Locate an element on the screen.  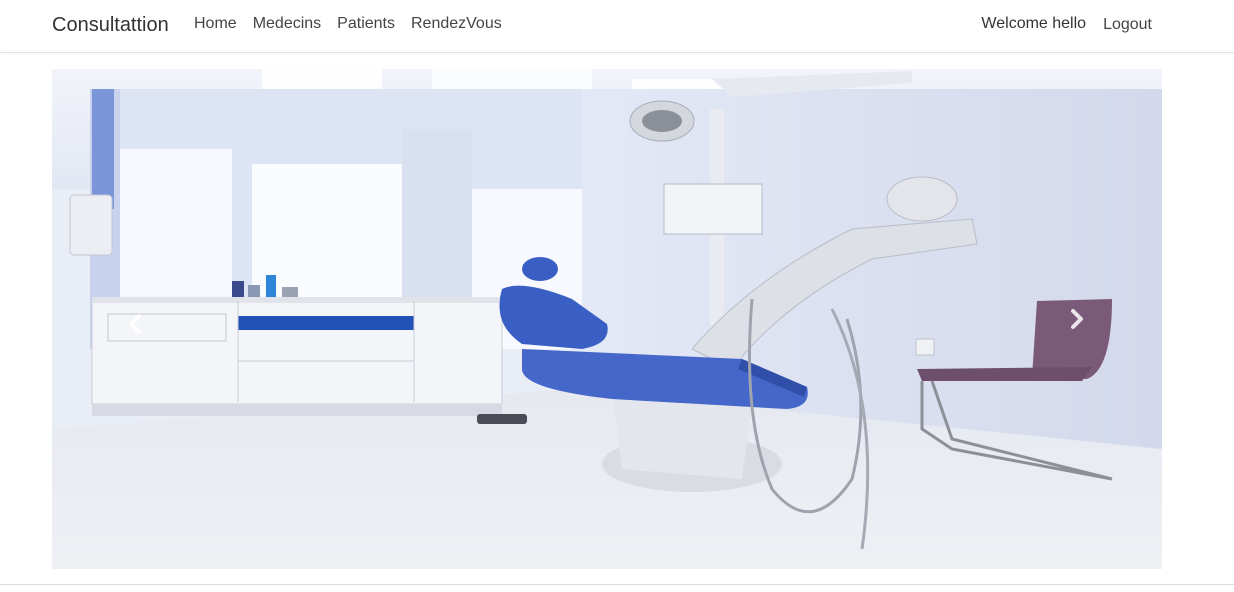
nav-links: Home Medecins Patients RendezVous is located at coordinates (356, 24).